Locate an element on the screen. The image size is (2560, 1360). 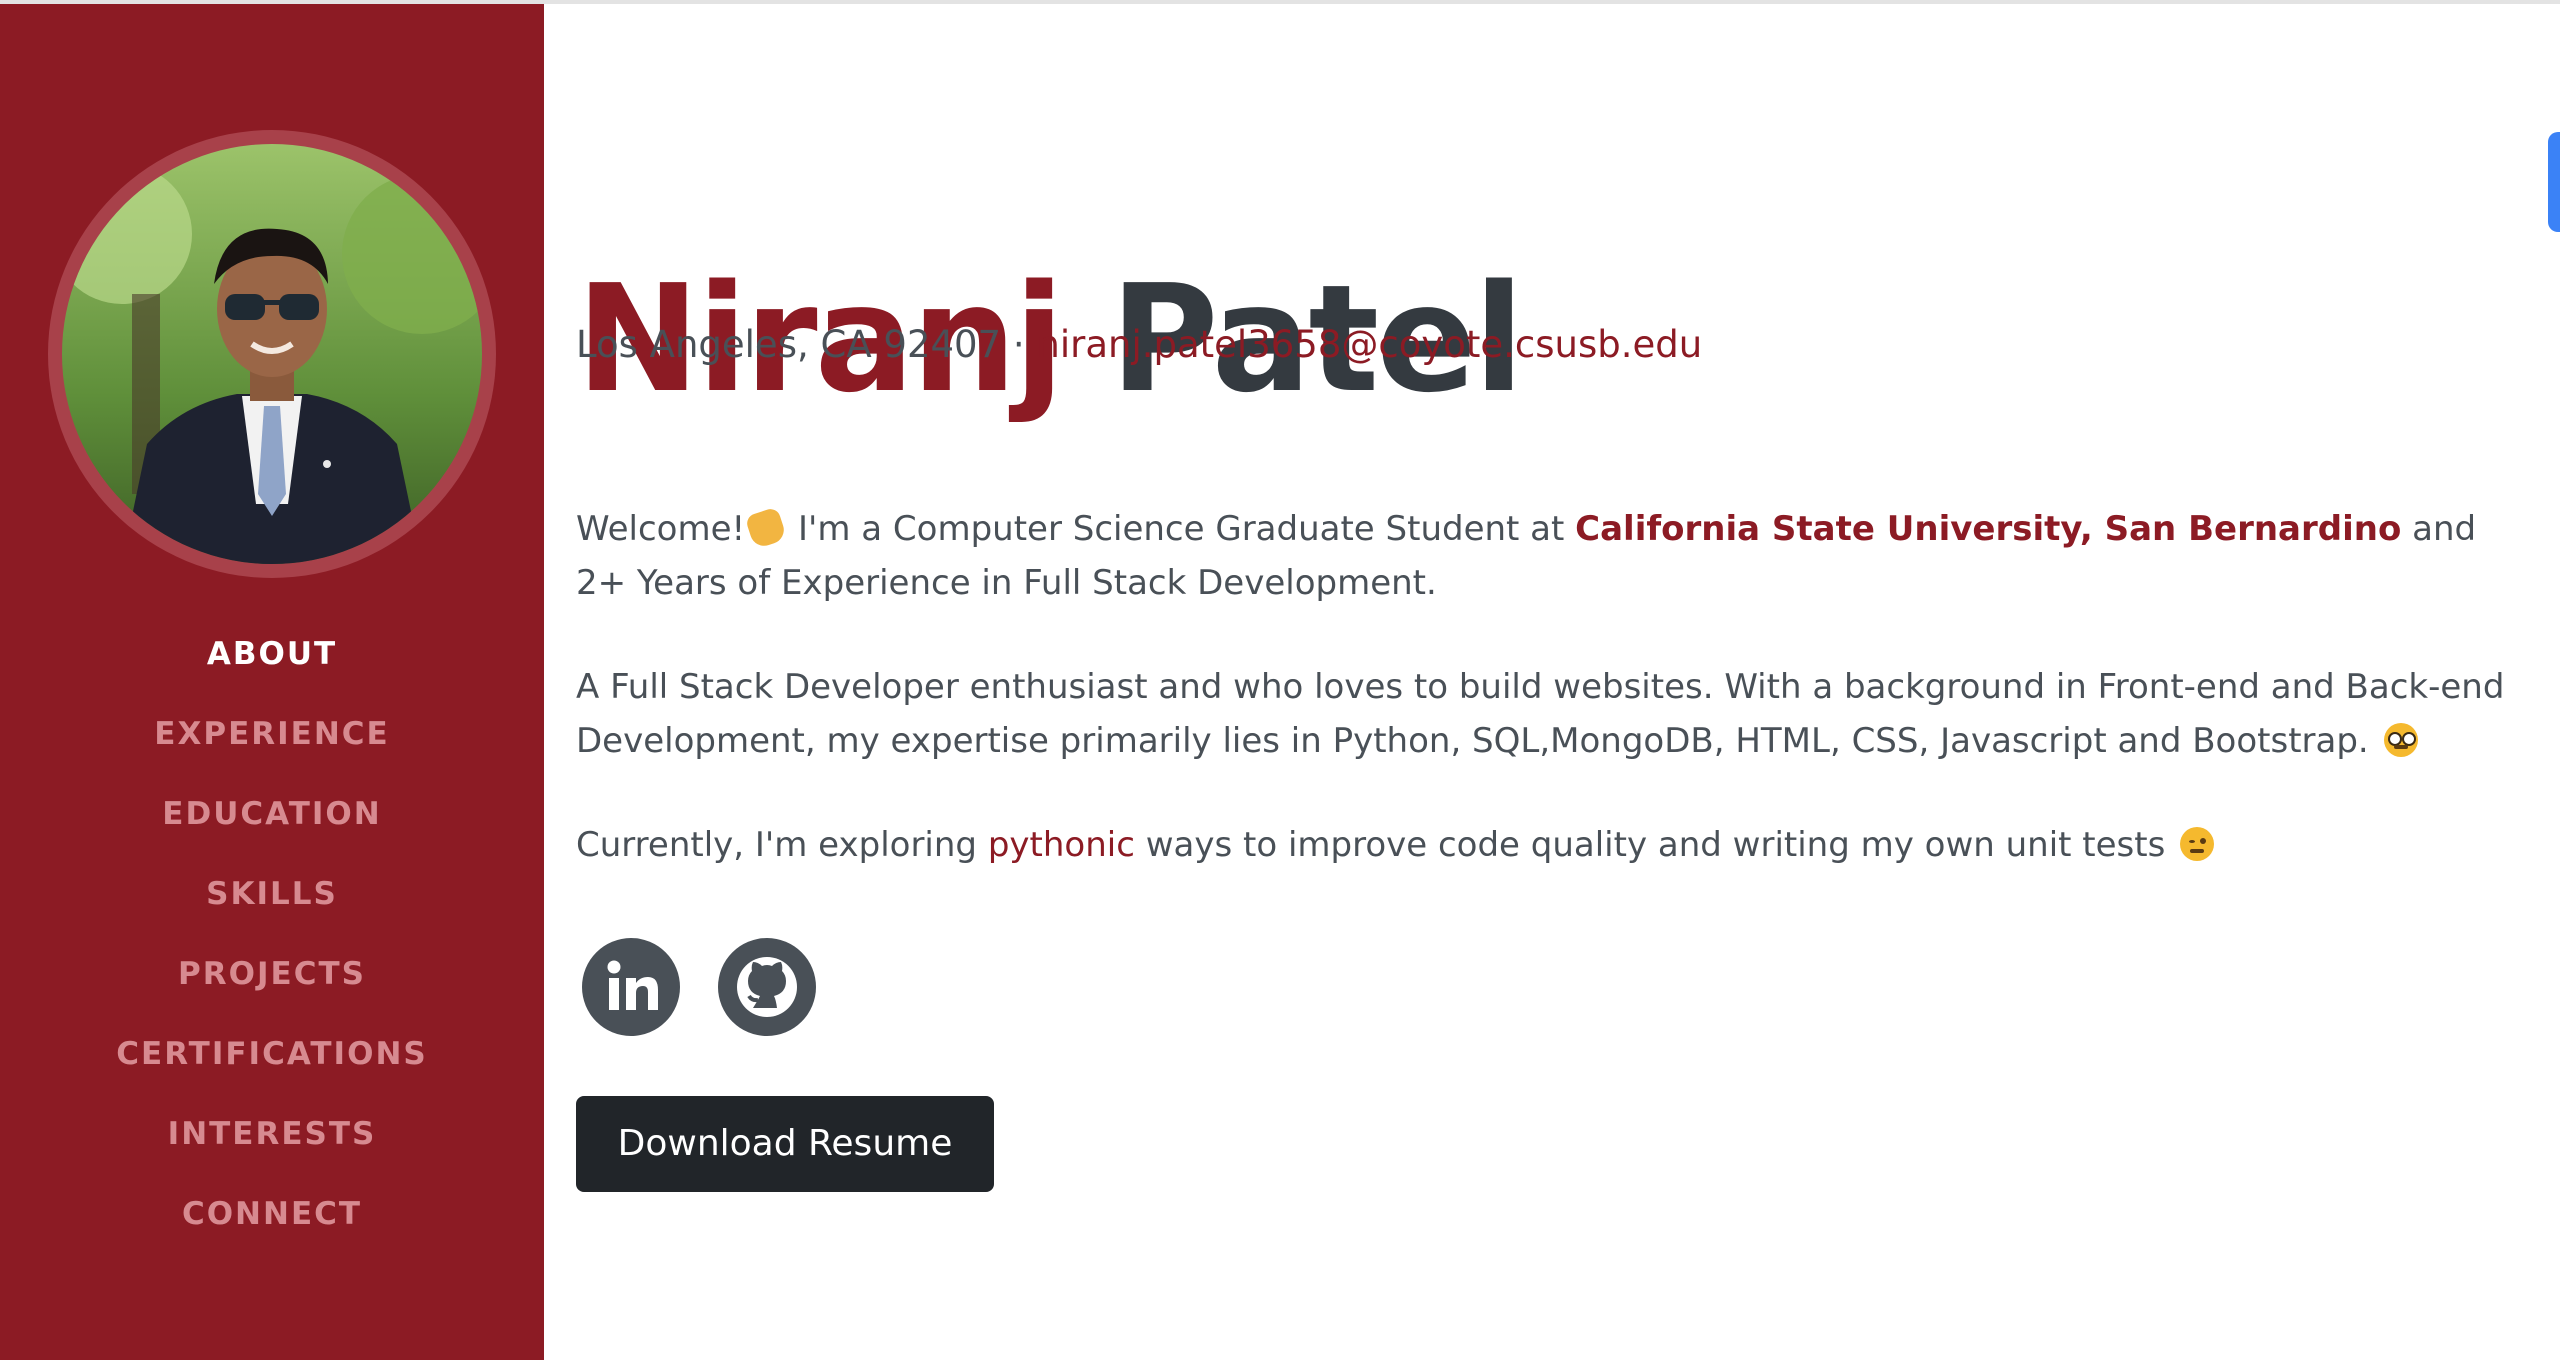
floating-edge-tab is located at coordinates (2554, 182).